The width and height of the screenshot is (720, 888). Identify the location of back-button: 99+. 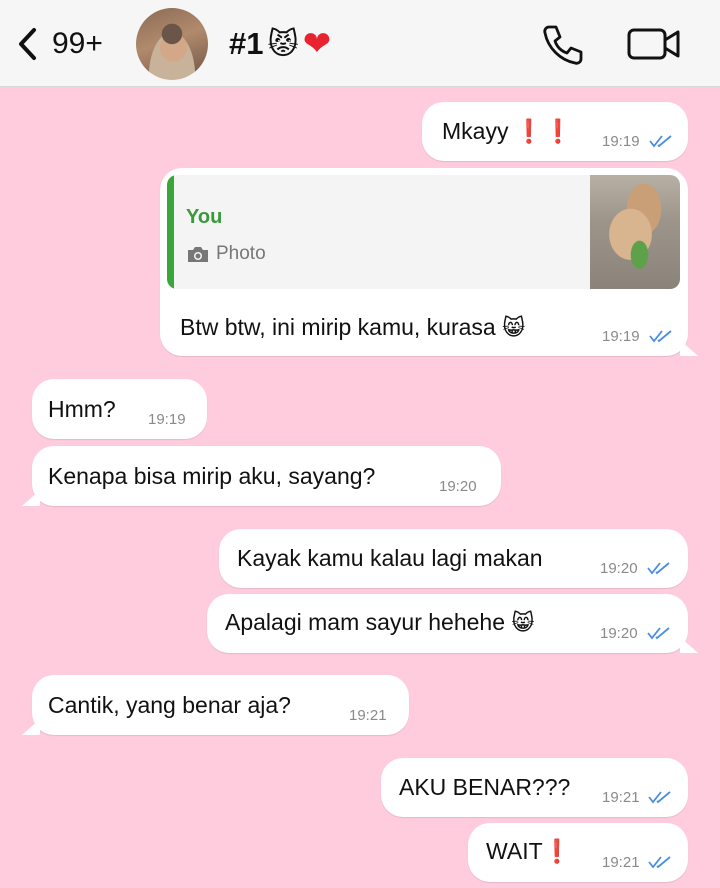
(58, 44).